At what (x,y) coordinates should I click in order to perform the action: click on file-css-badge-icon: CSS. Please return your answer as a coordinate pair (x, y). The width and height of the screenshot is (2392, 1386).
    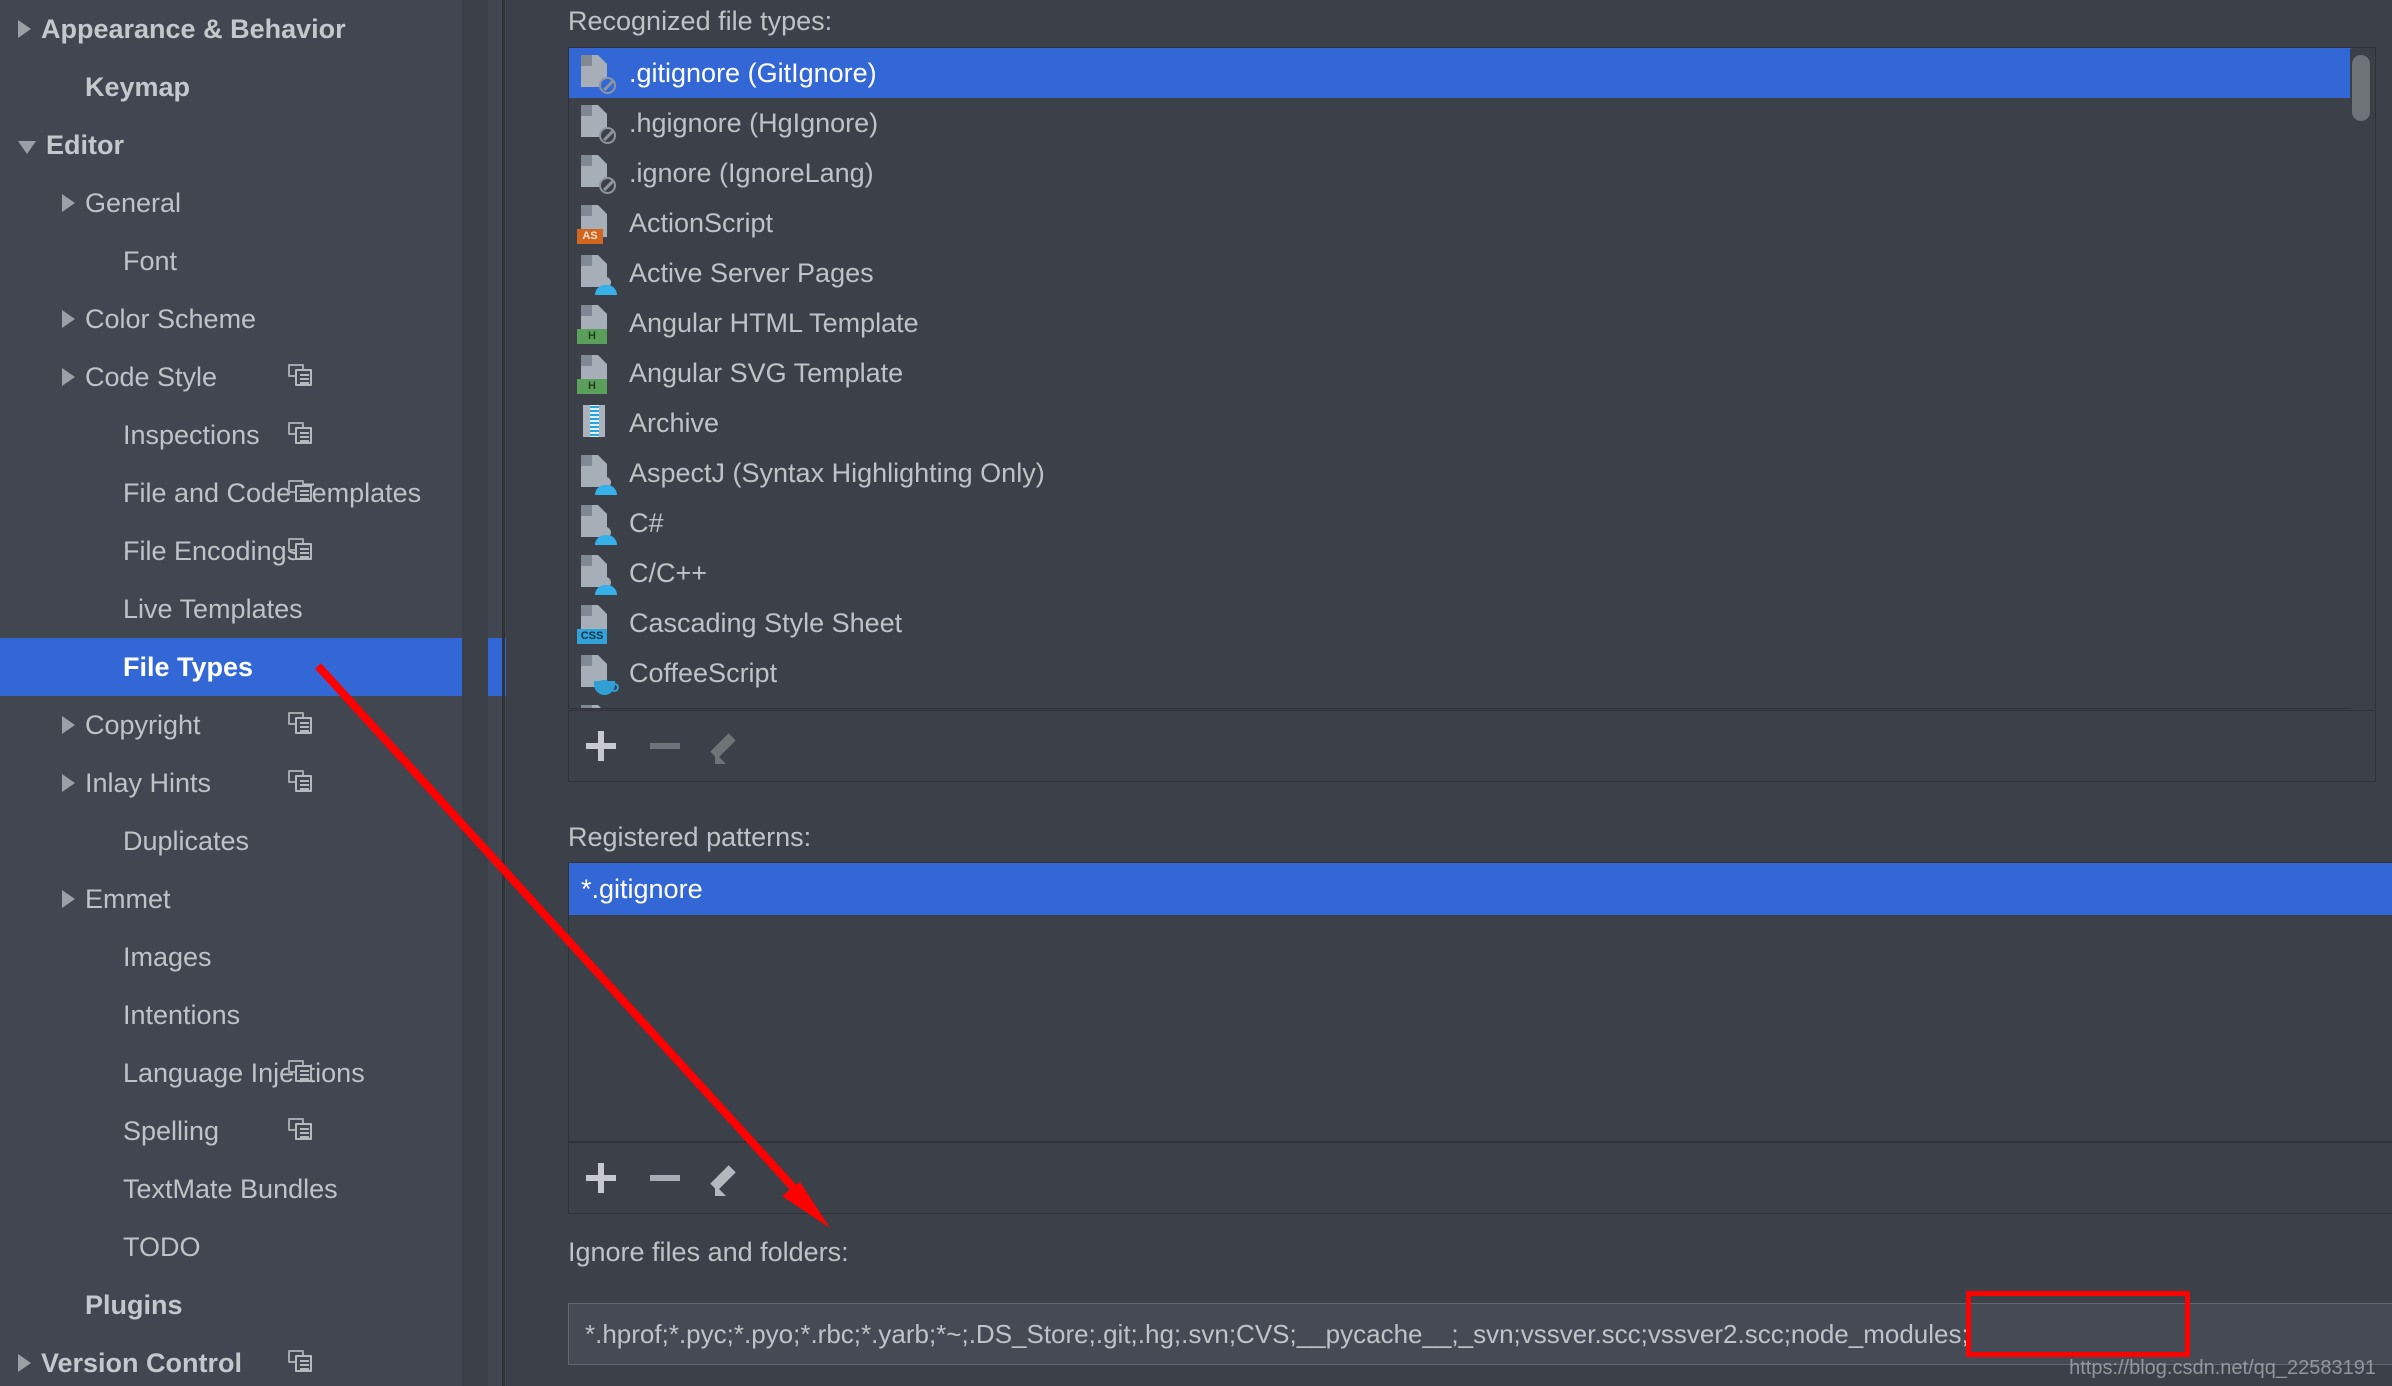
    Looking at the image, I should click on (595, 624).